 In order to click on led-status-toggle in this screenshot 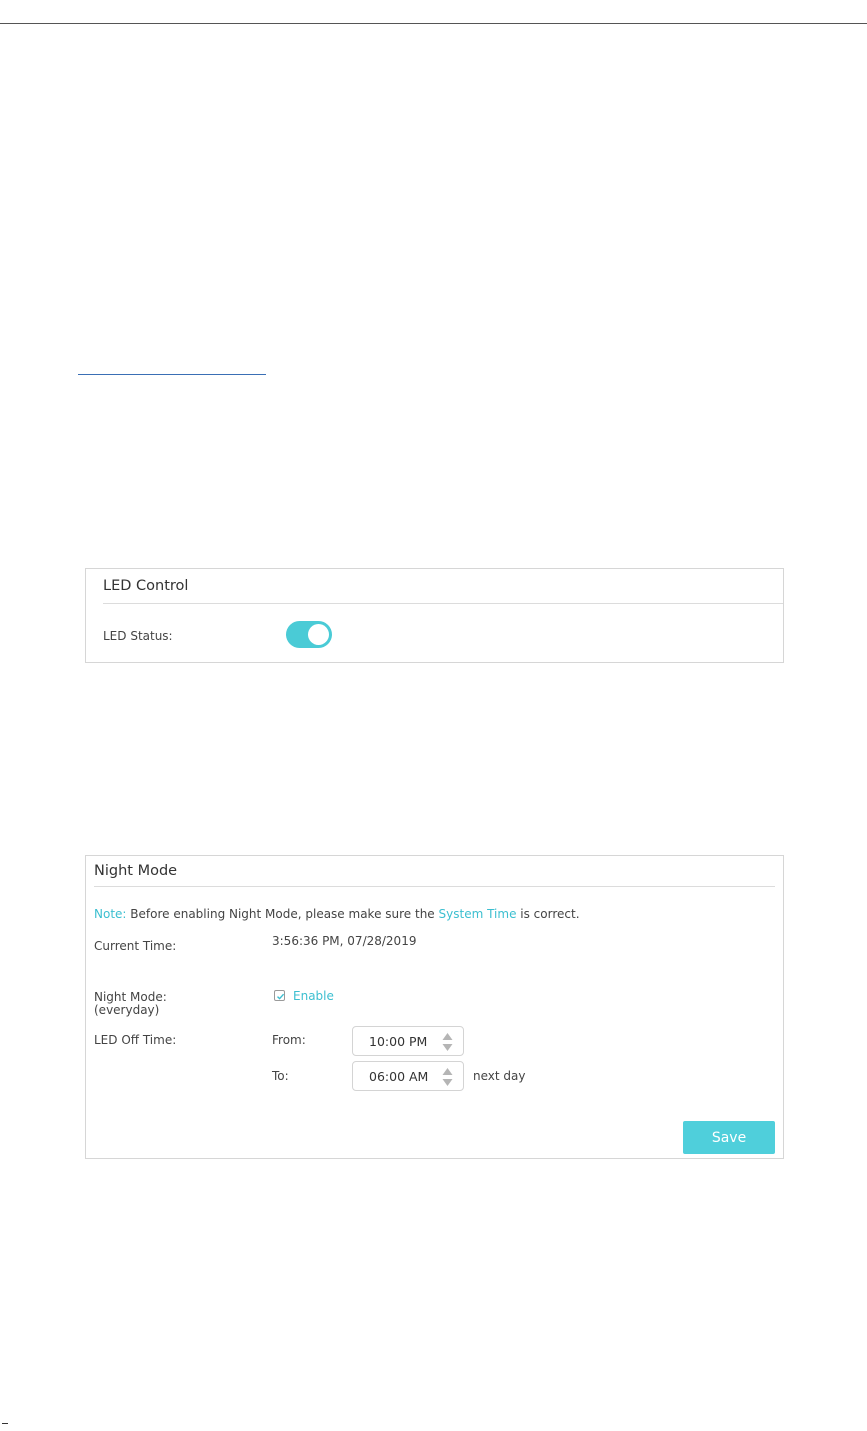, I will do `click(309, 634)`.